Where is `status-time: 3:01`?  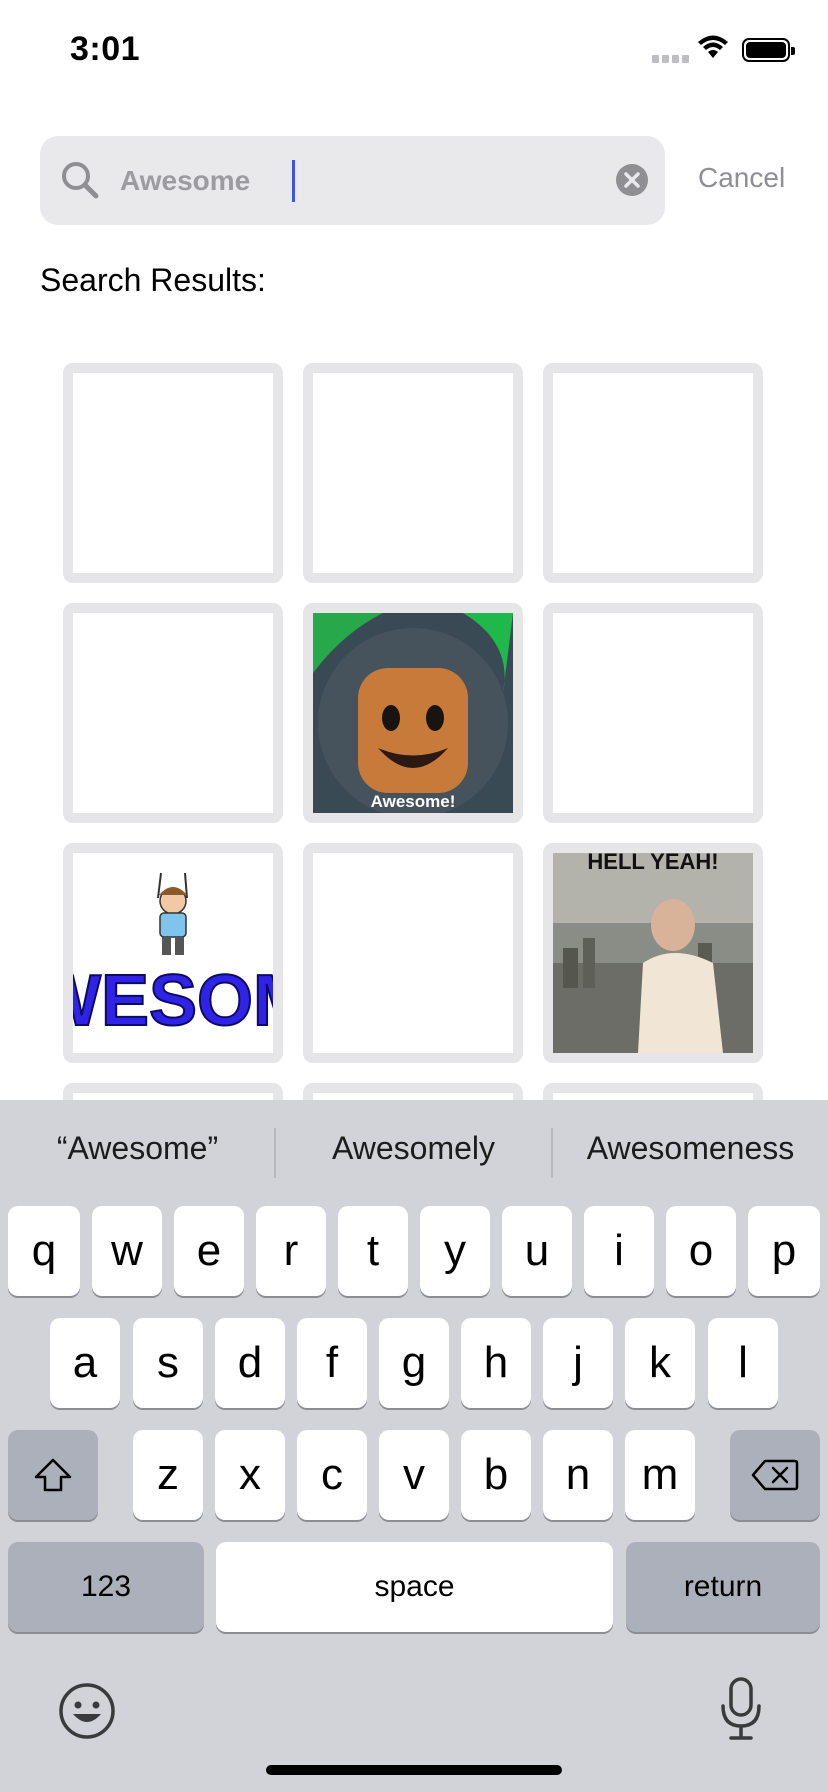
status-time: 3:01 is located at coordinates (105, 49).